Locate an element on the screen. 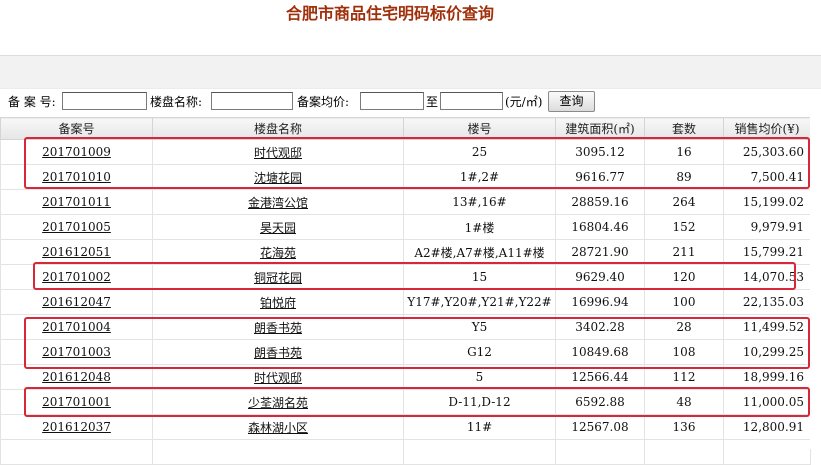 Image resolution: width=821 pixels, height=465 pixels. price-cell: 15,799.21 is located at coordinates (767, 252).